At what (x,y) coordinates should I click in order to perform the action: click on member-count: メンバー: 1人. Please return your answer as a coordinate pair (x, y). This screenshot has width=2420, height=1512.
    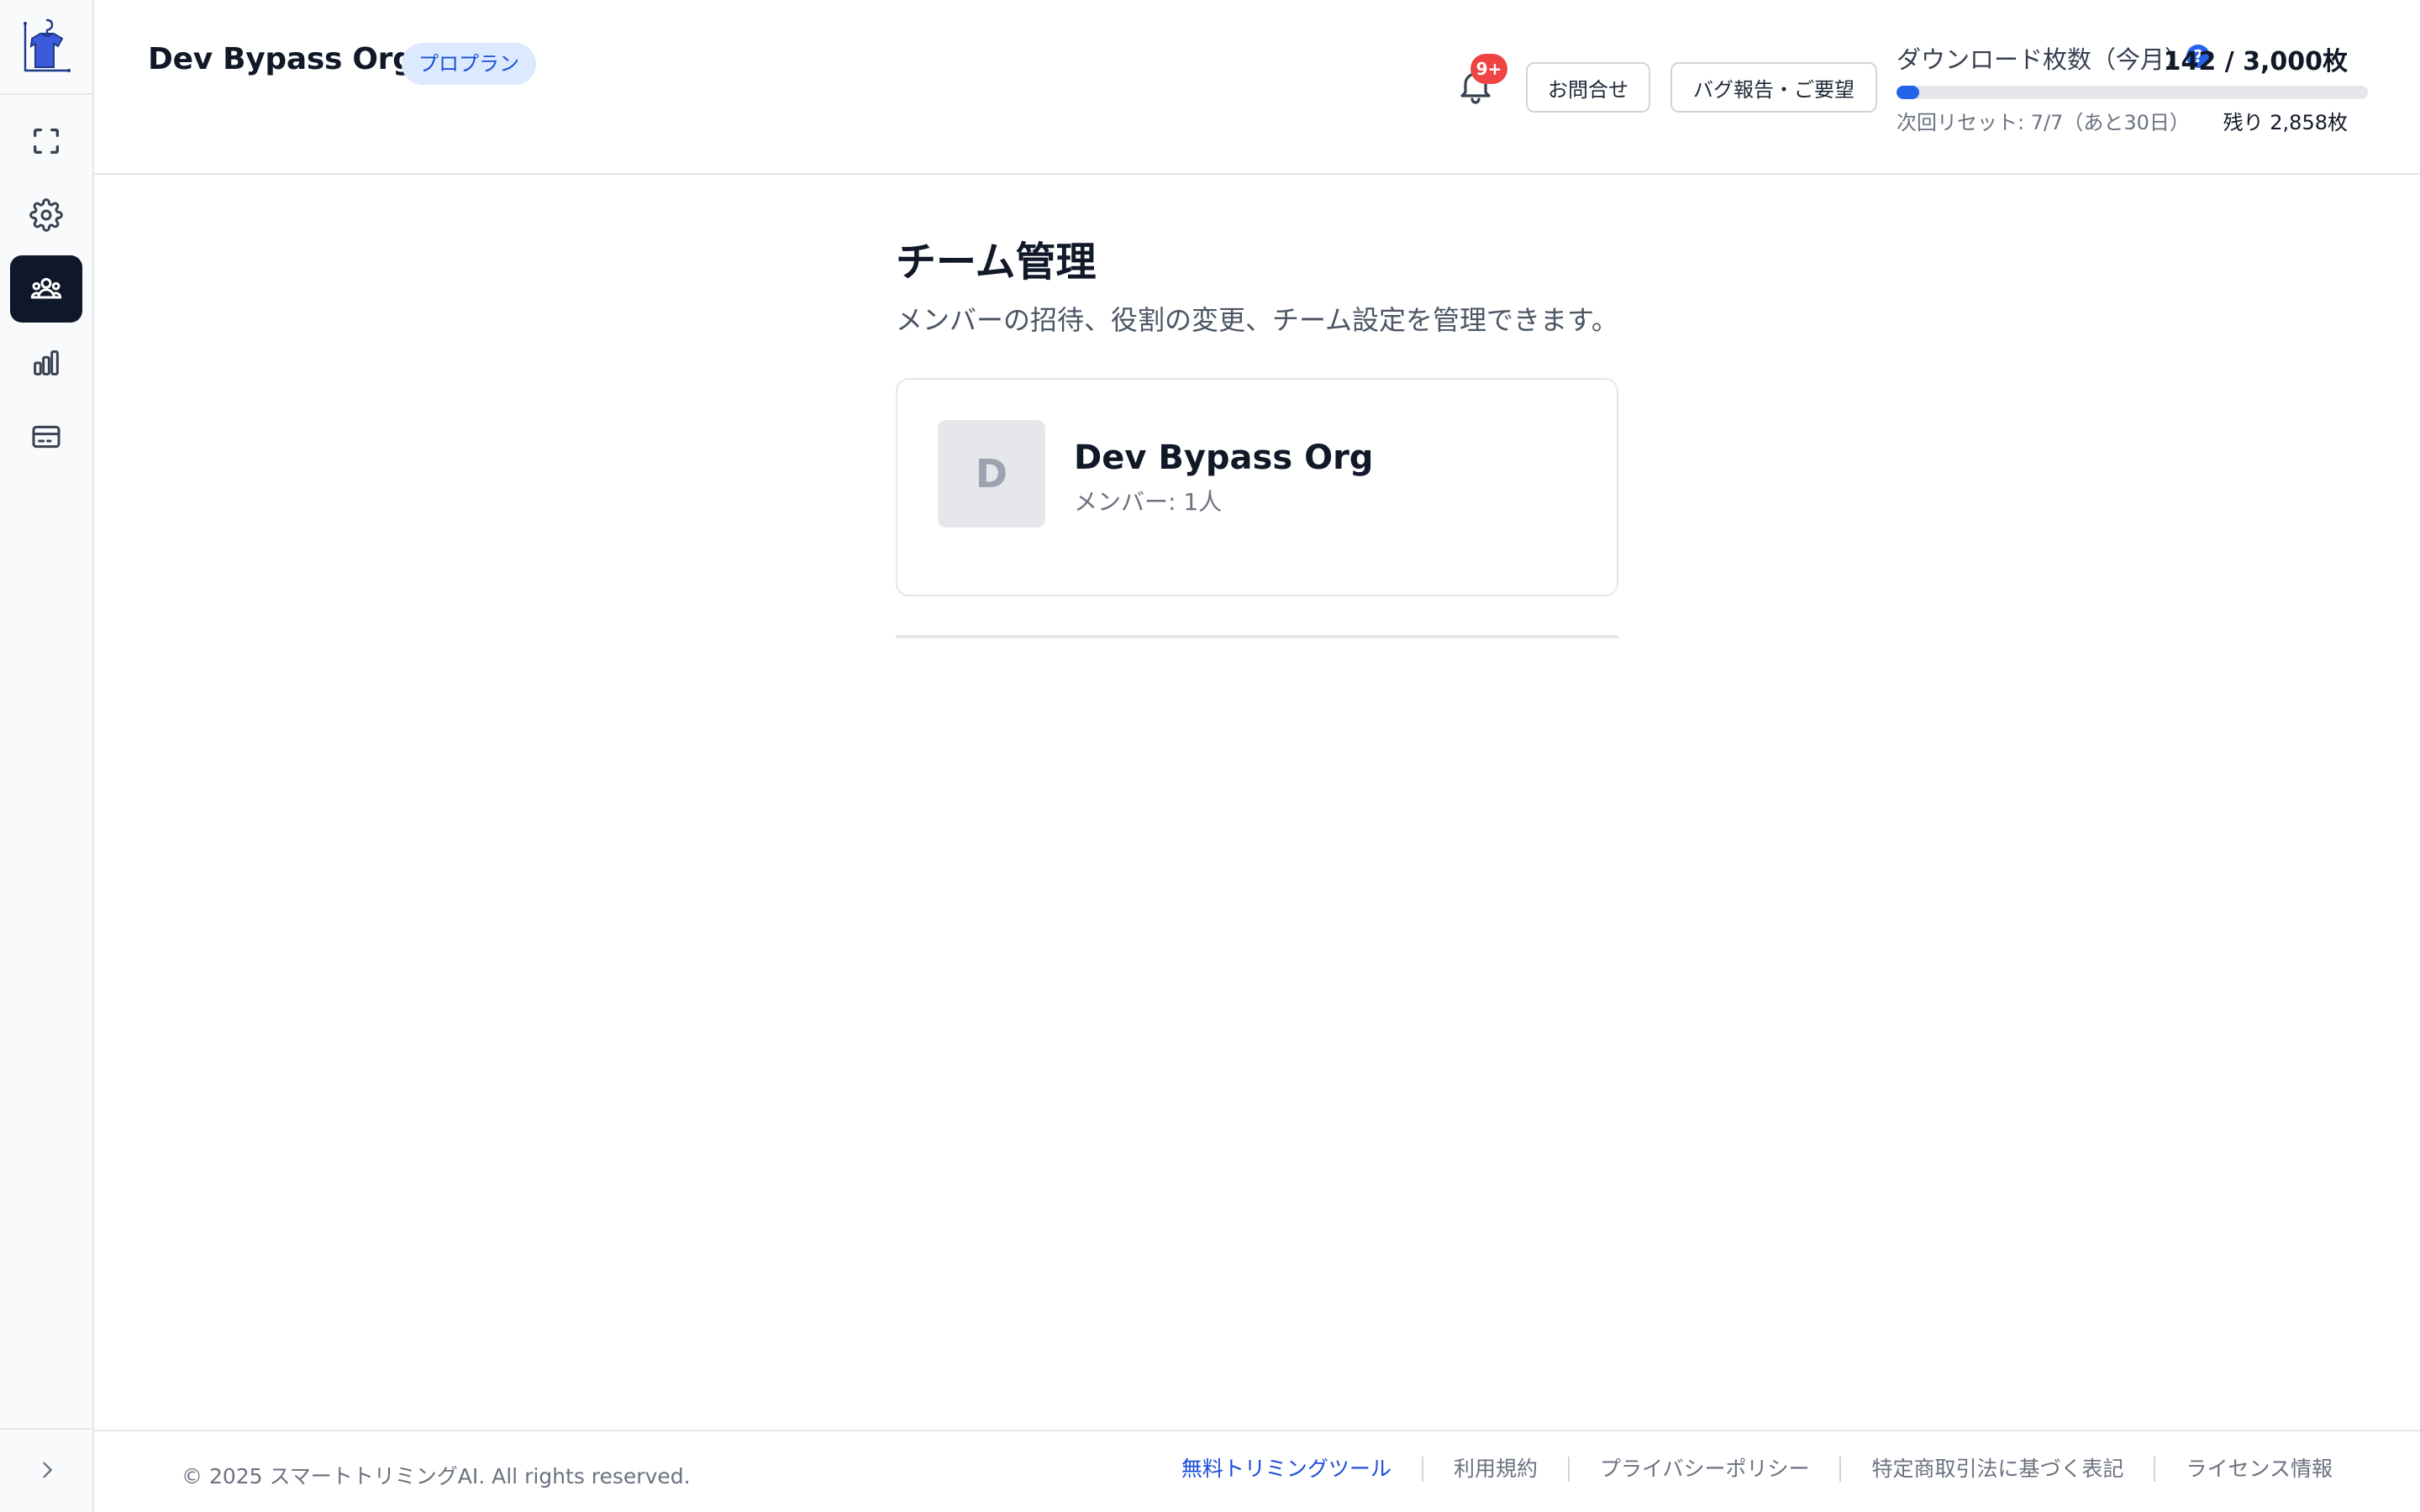
    Looking at the image, I should click on (1148, 502).